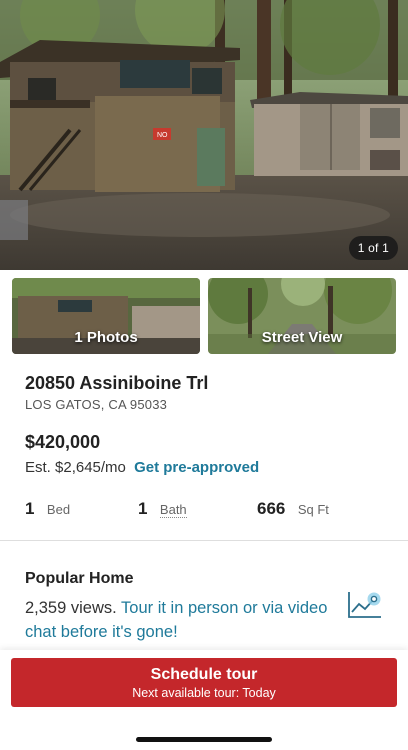 This screenshot has width=408, height=750. I want to click on beds-value: 1, so click(30, 508).